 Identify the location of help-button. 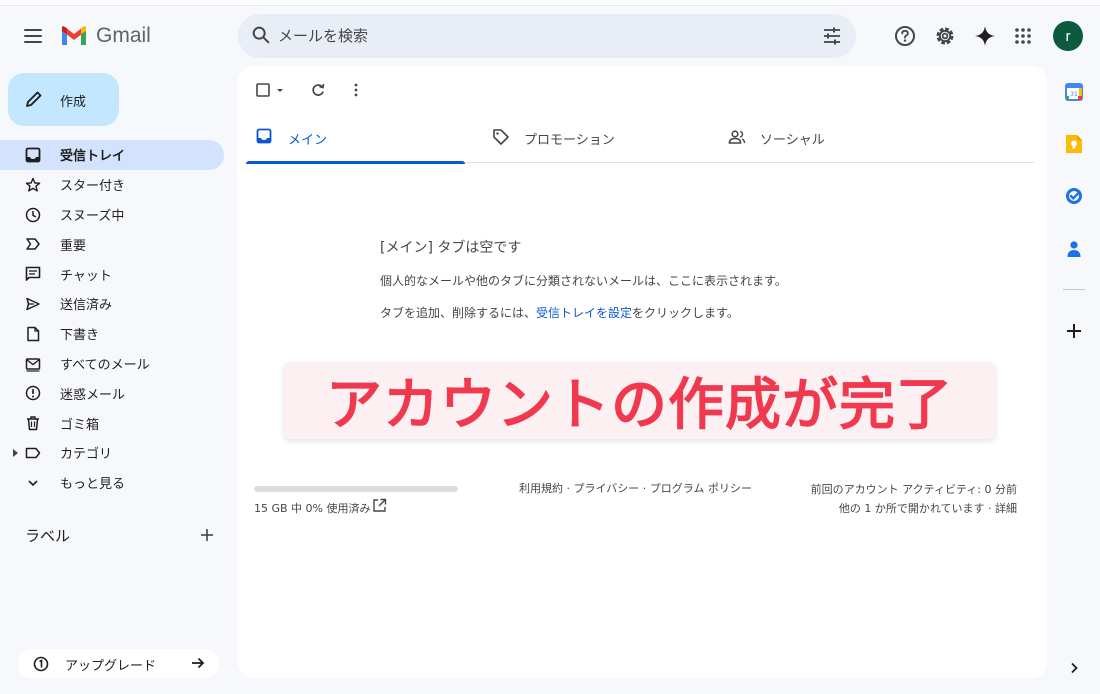
(905, 36).